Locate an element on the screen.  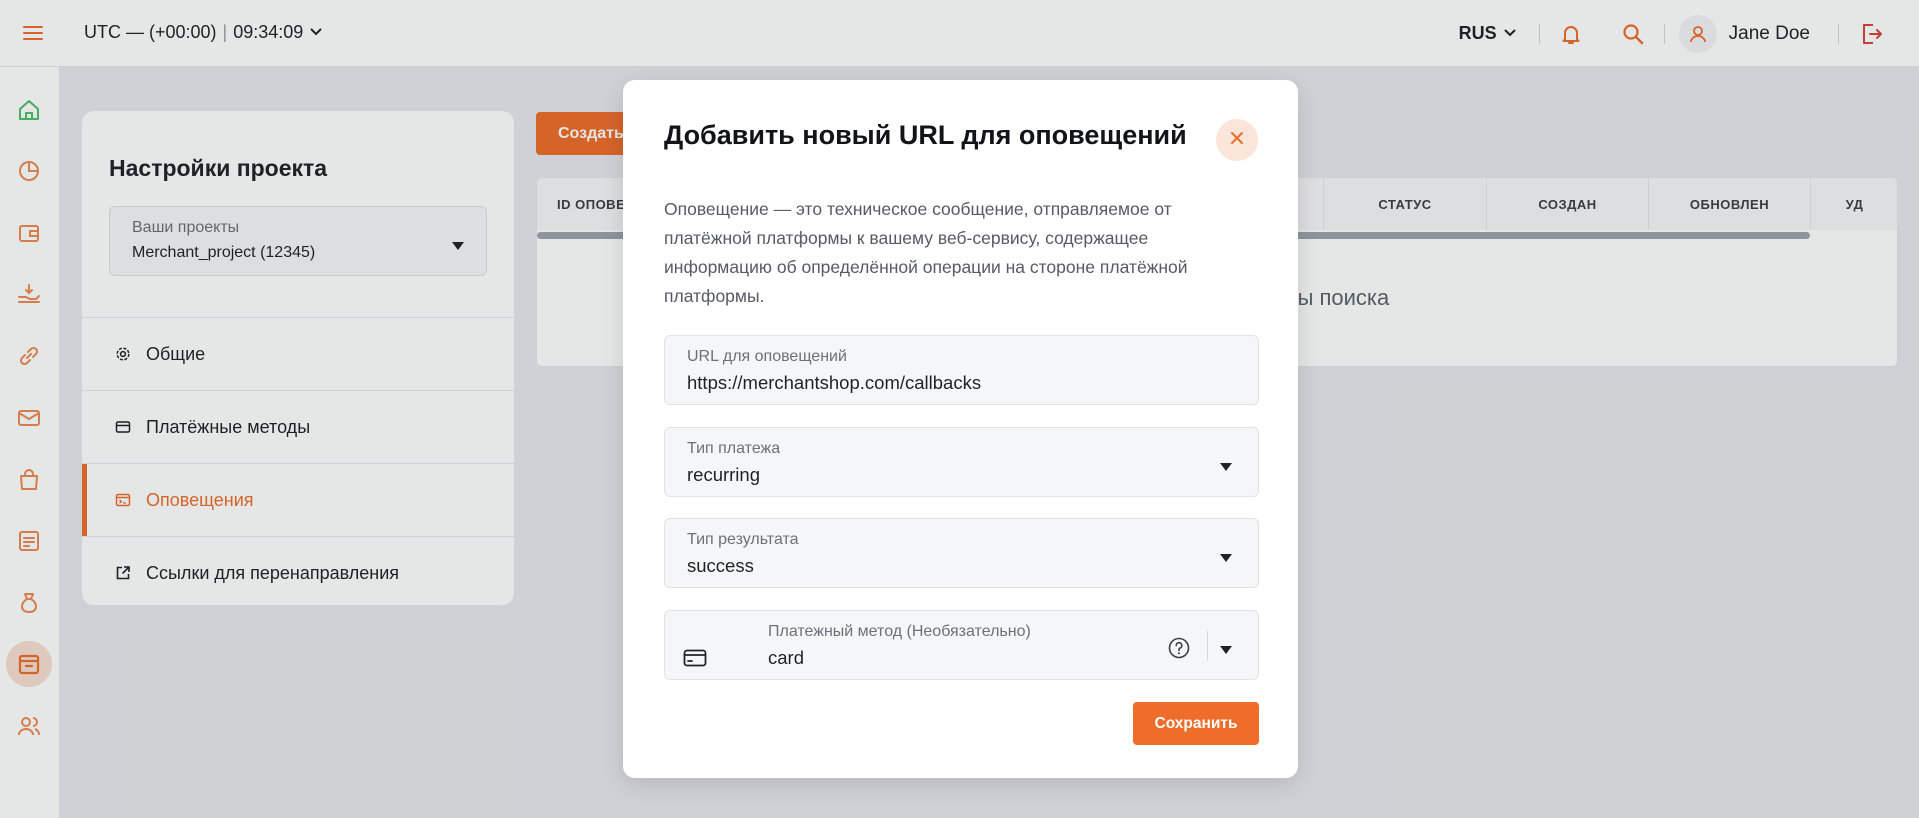
field-label: Тип платежа is located at coordinates (734, 448).